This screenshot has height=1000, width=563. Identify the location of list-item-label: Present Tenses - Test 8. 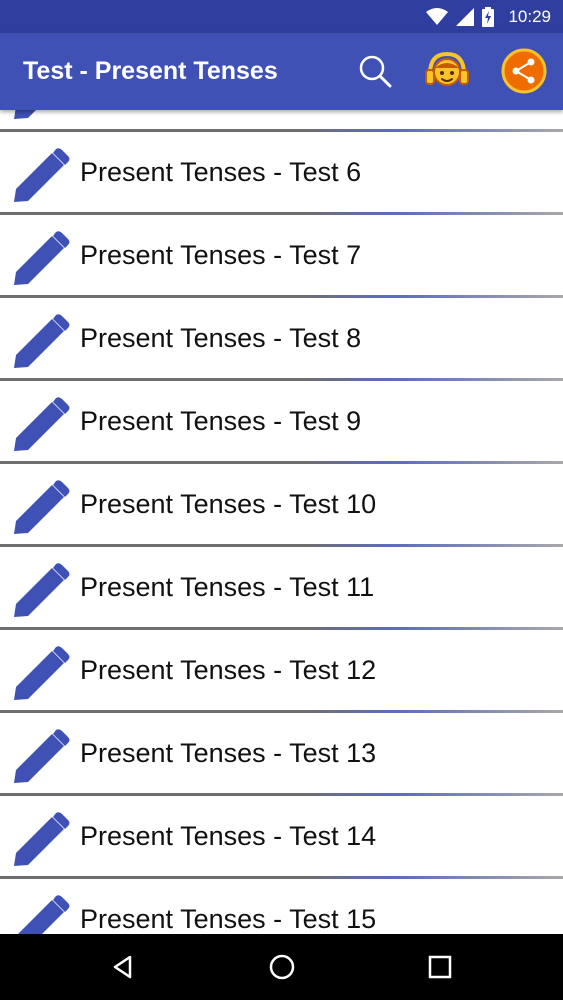
(221, 338).